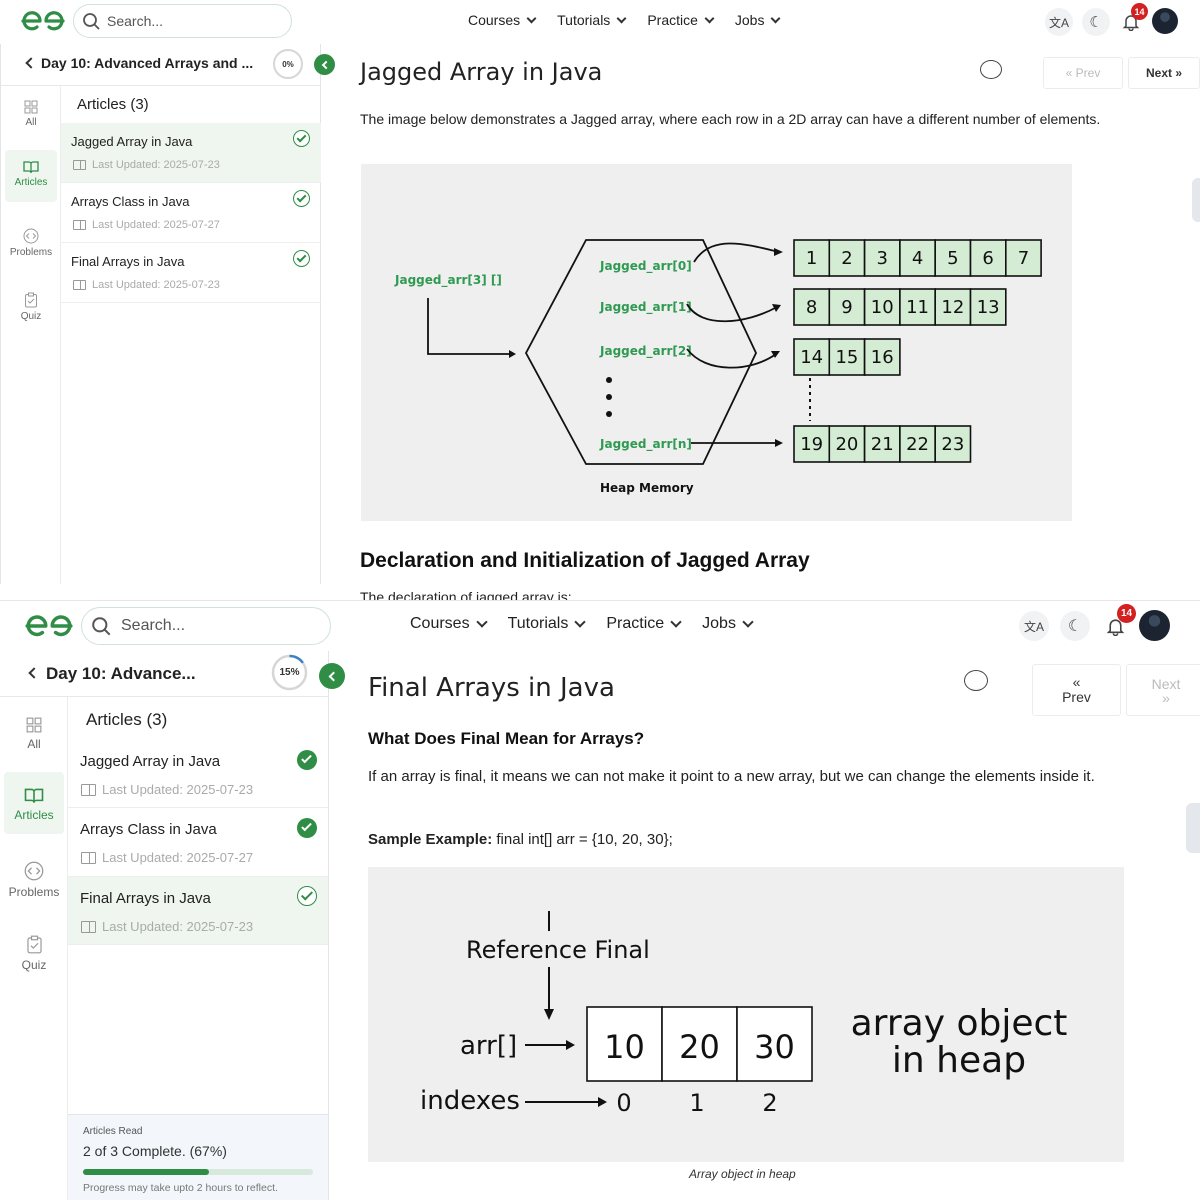  I want to click on array-cell-value: 19, so click(811, 444).